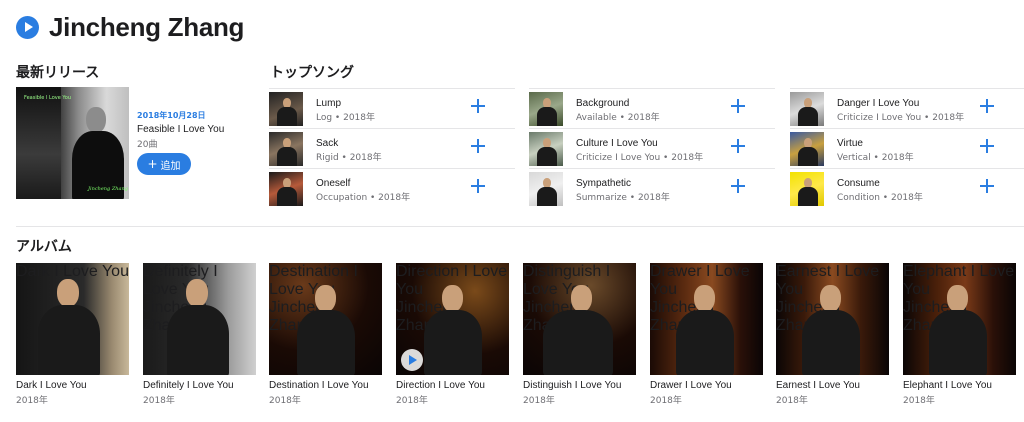  What do you see at coordinates (392, 108) in the screenshot?
I see `song-row: Lump Log • 2018年` at bounding box center [392, 108].